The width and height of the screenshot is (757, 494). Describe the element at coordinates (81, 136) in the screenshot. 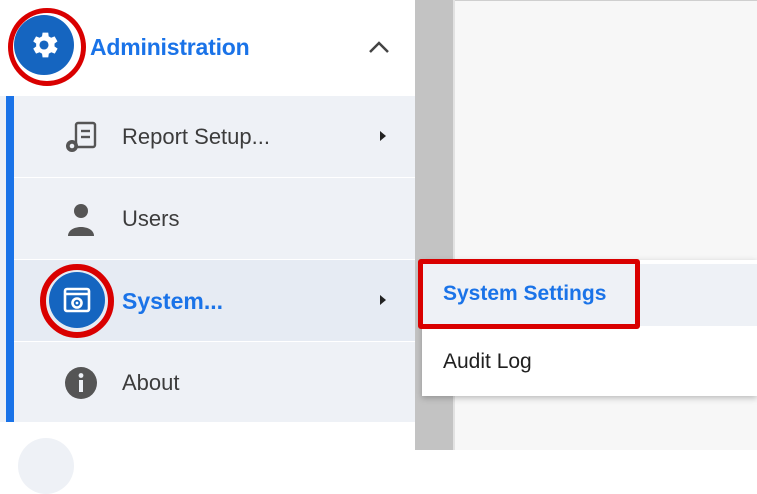

I see `report-settings-icon` at that location.